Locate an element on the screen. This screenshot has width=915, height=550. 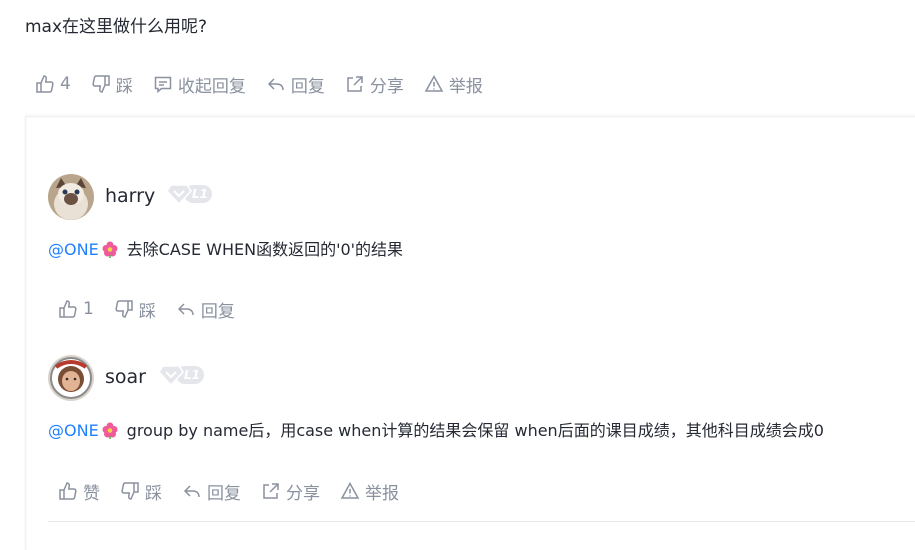
like-button: 赞 is located at coordinates (79, 491).